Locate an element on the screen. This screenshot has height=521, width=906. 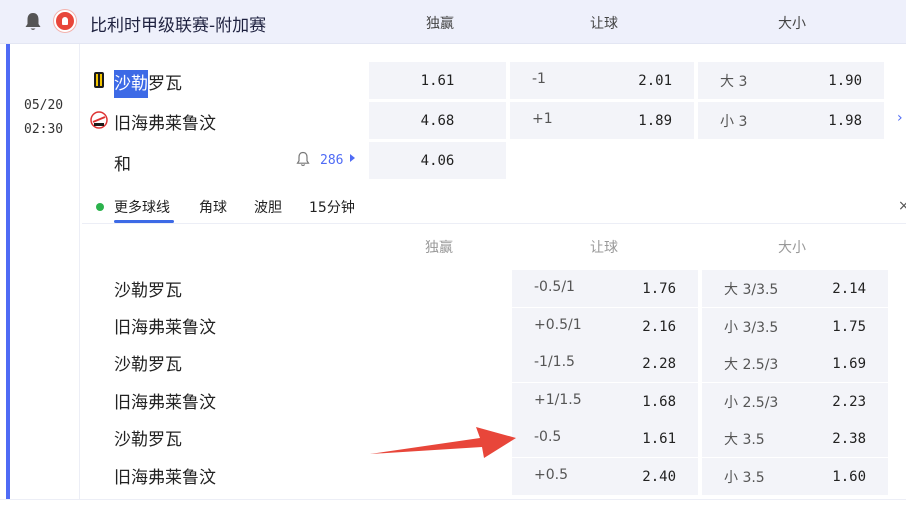
line-ou-cell: 小 2.5/3 2.23 is located at coordinates (795, 401).